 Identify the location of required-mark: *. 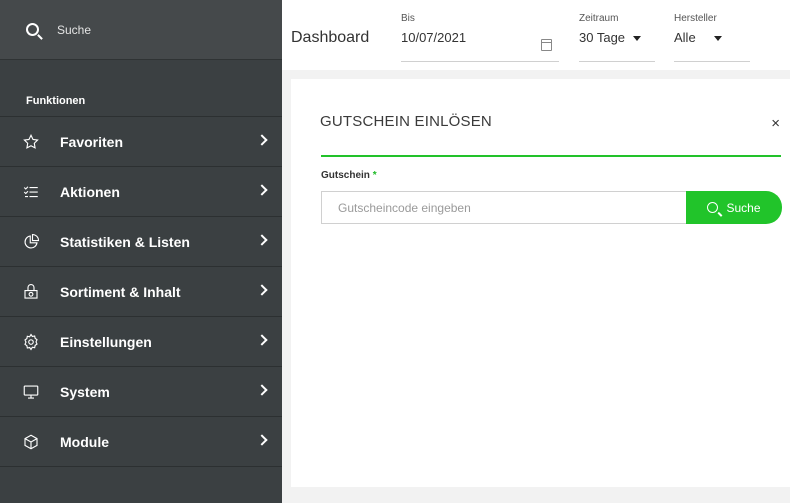
(374, 175).